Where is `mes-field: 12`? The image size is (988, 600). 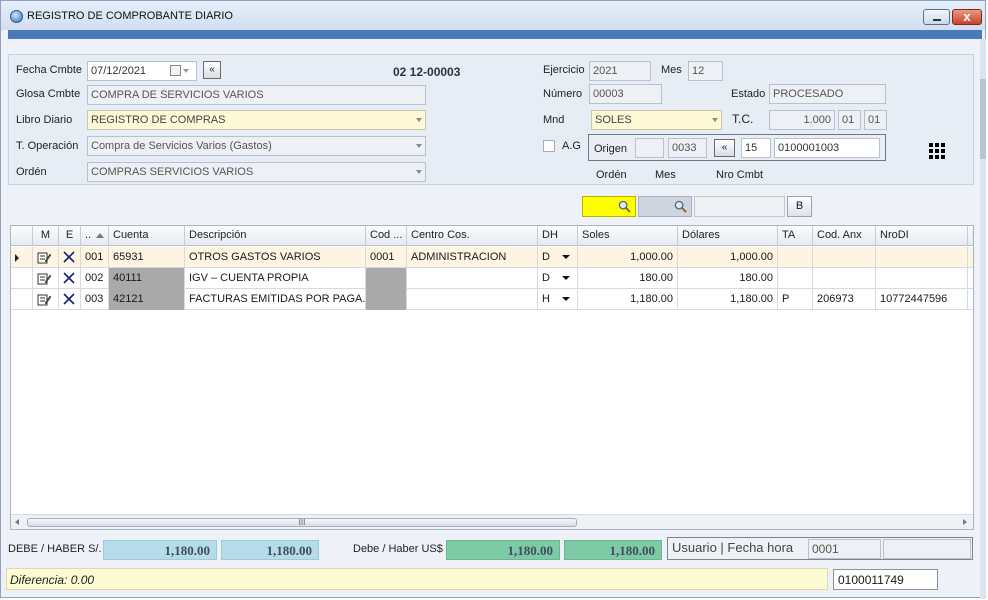
mes-field: 12 is located at coordinates (705, 71).